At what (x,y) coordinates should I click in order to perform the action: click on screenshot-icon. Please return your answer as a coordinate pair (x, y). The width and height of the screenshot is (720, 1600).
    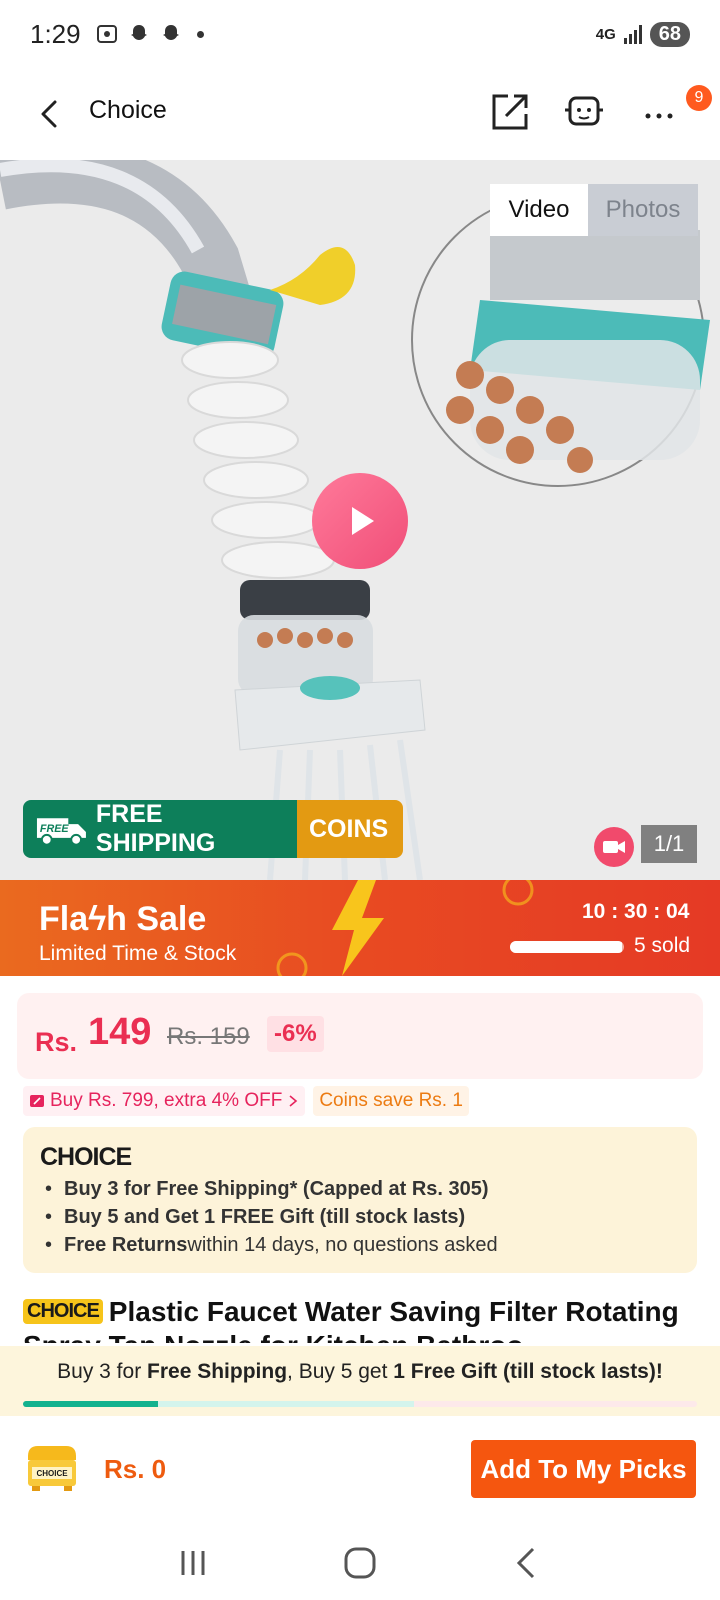
    Looking at the image, I should click on (106, 34).